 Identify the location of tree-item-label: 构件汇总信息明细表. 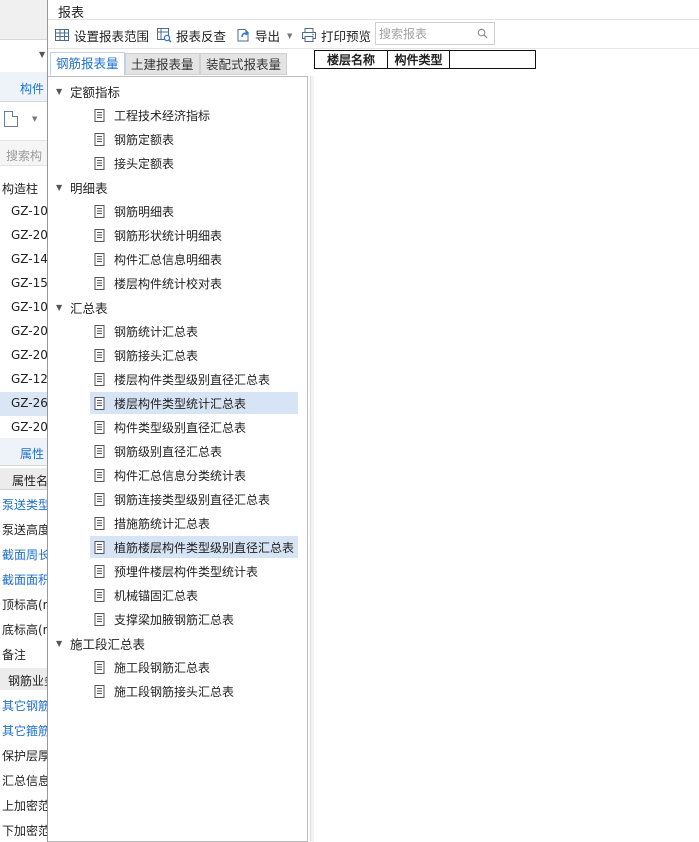
(168, 259).